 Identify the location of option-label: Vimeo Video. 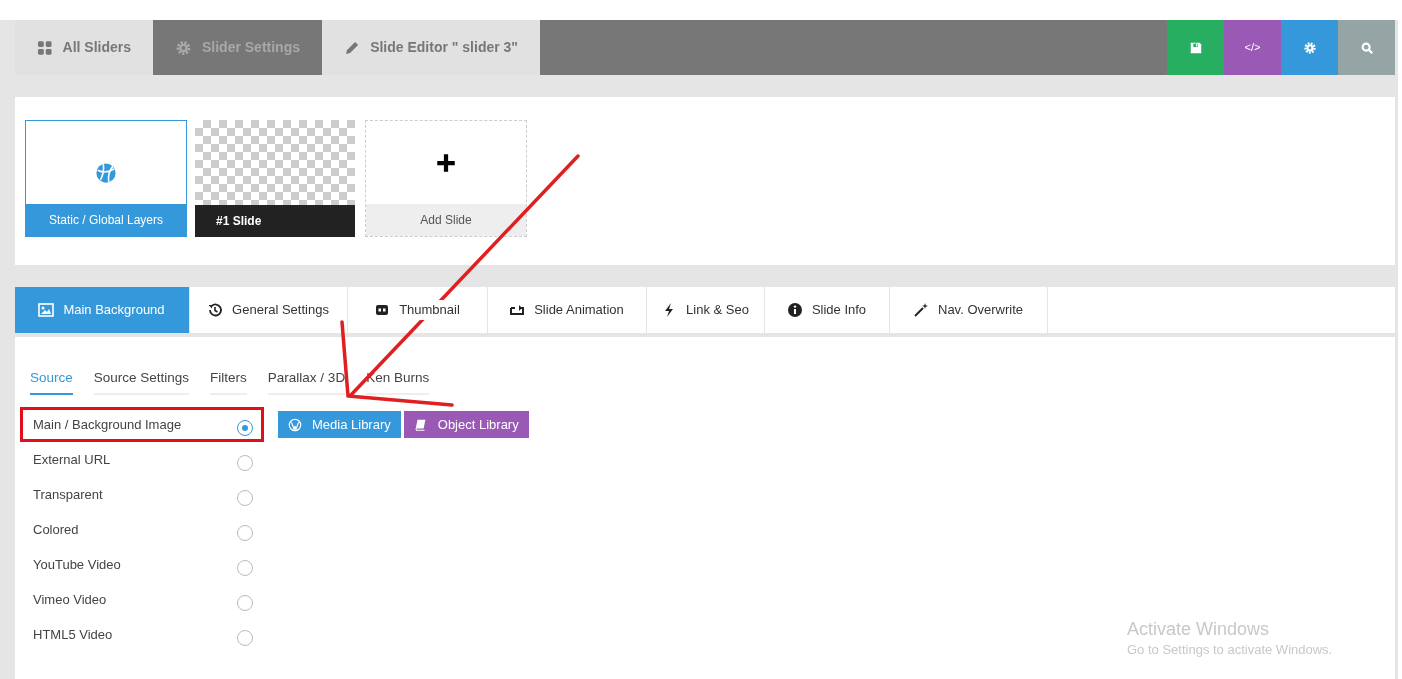
(70, 599).